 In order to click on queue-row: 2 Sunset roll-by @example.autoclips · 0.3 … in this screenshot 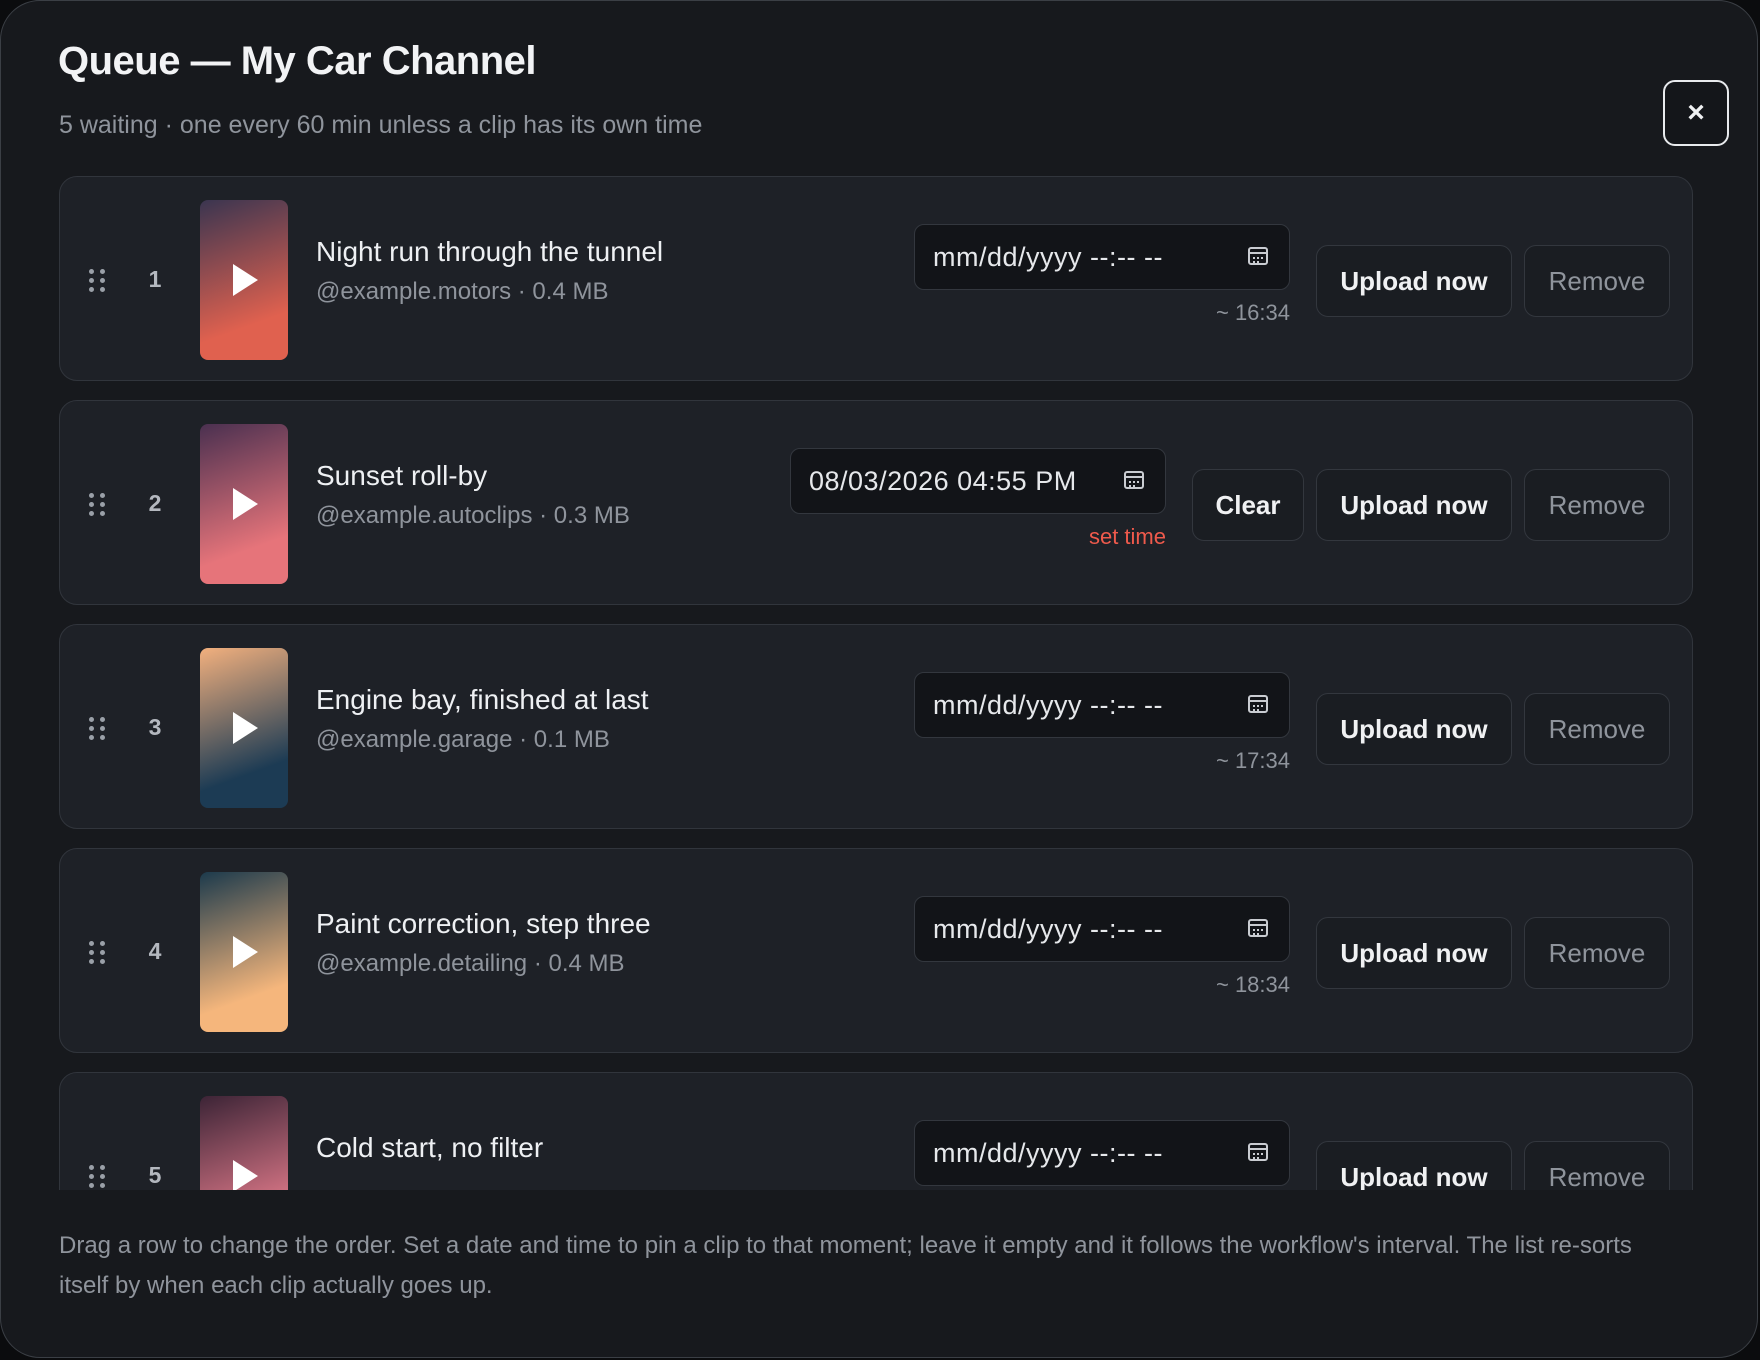, I will do `click(876, 502)`.